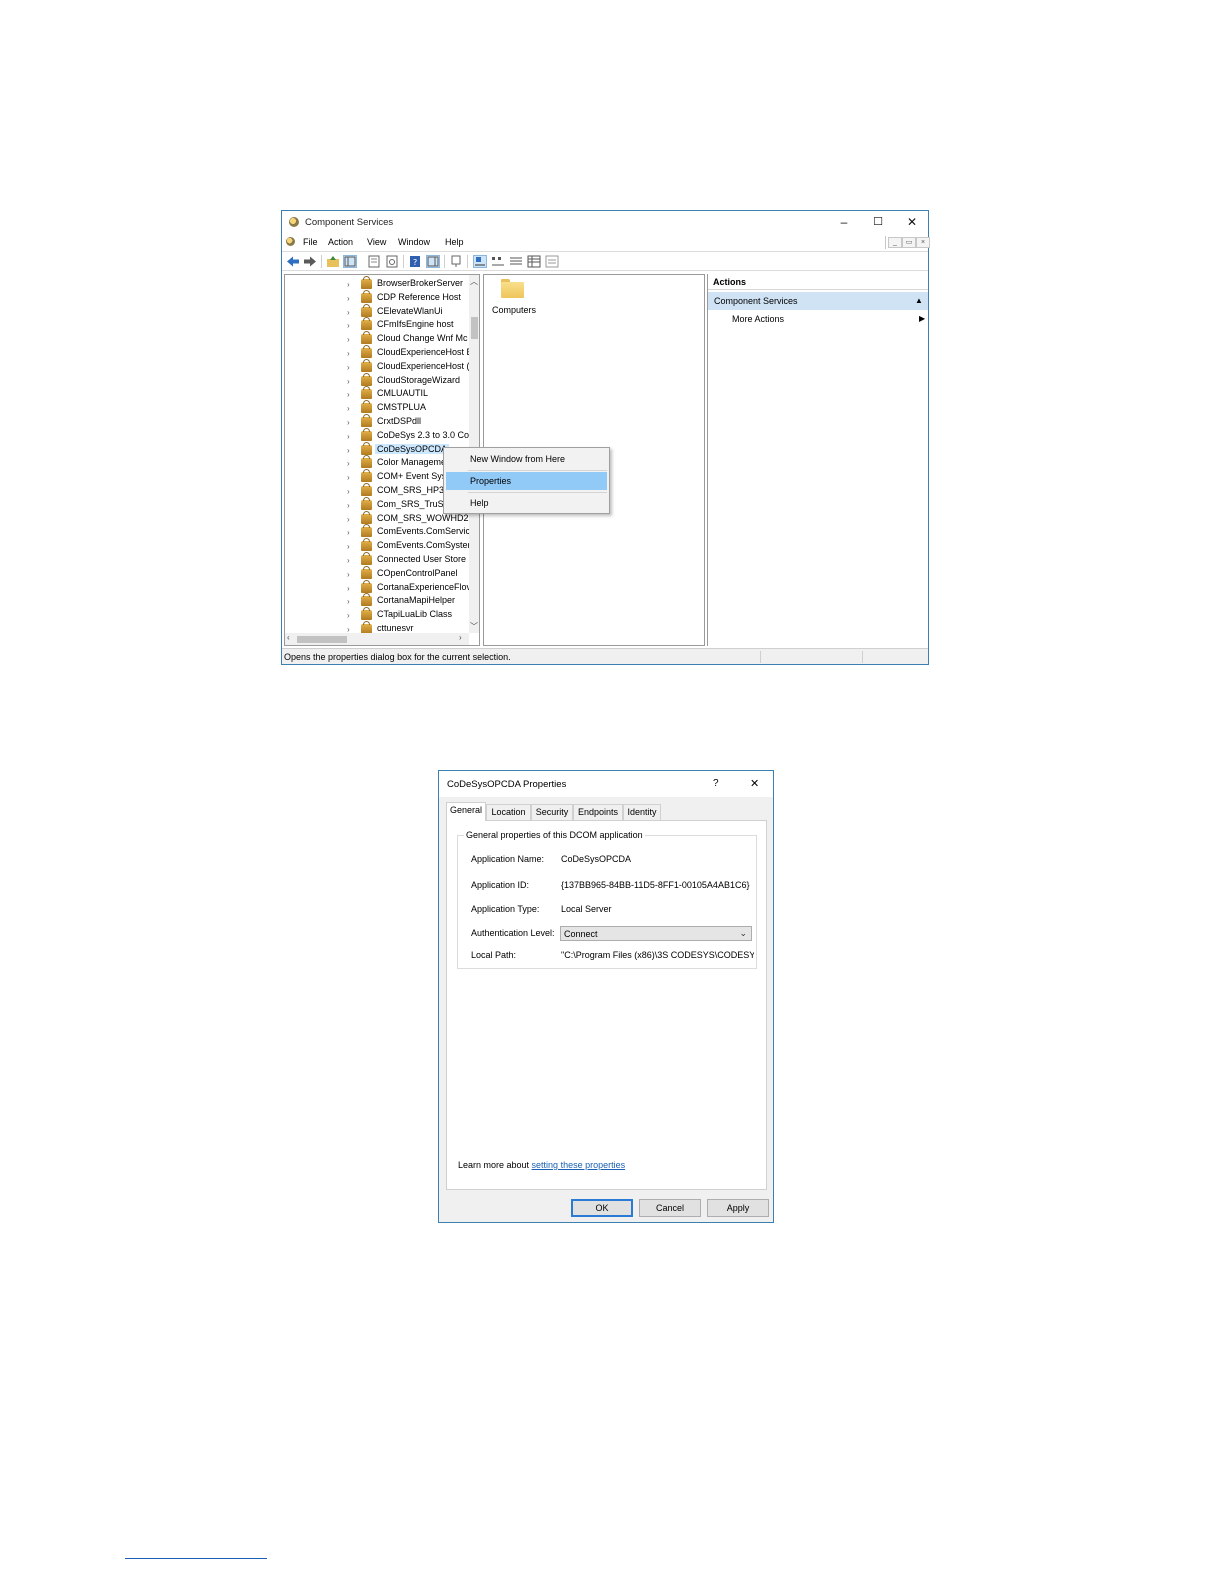 The image size is (1224, 1584). What do you see at coordinates (415, 261) in the screenshot?
I see `help-book-icon: ?` at bounding box center [415, 261].